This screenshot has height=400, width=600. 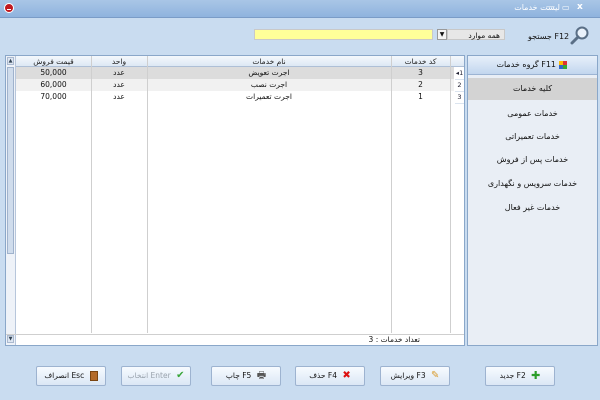 I want to click on scroll-up-icon: ▲, so click(x=10, y=61).